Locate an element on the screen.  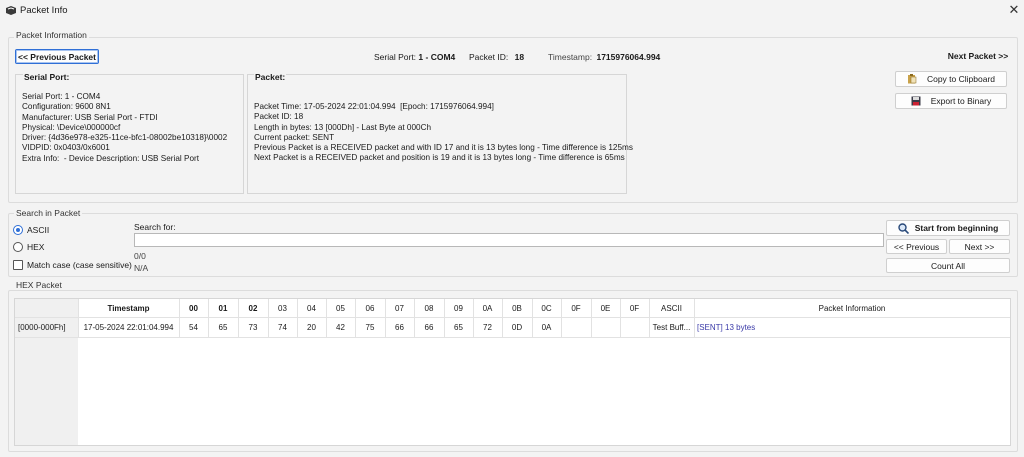
header-byte-col: 03 is located at coordinates (282, 308).